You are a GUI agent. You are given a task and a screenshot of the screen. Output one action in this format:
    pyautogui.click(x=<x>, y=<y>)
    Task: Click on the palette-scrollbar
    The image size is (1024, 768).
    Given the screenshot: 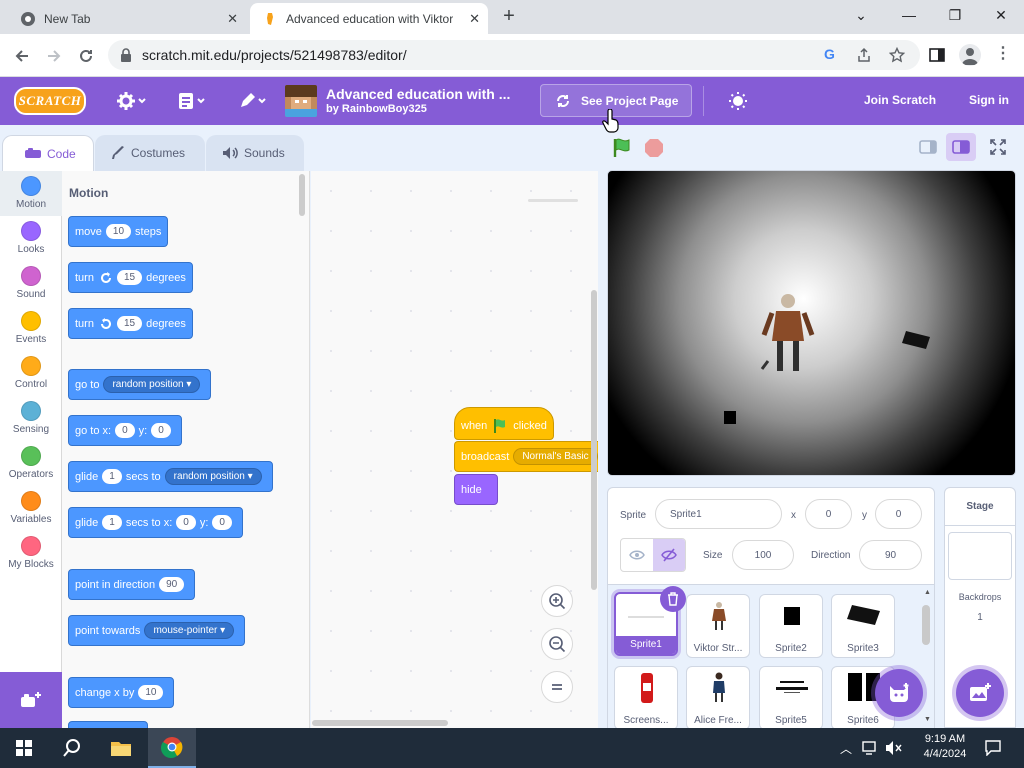 What is the action you would take?
    pyautogui.click(x=302, y=195)
    